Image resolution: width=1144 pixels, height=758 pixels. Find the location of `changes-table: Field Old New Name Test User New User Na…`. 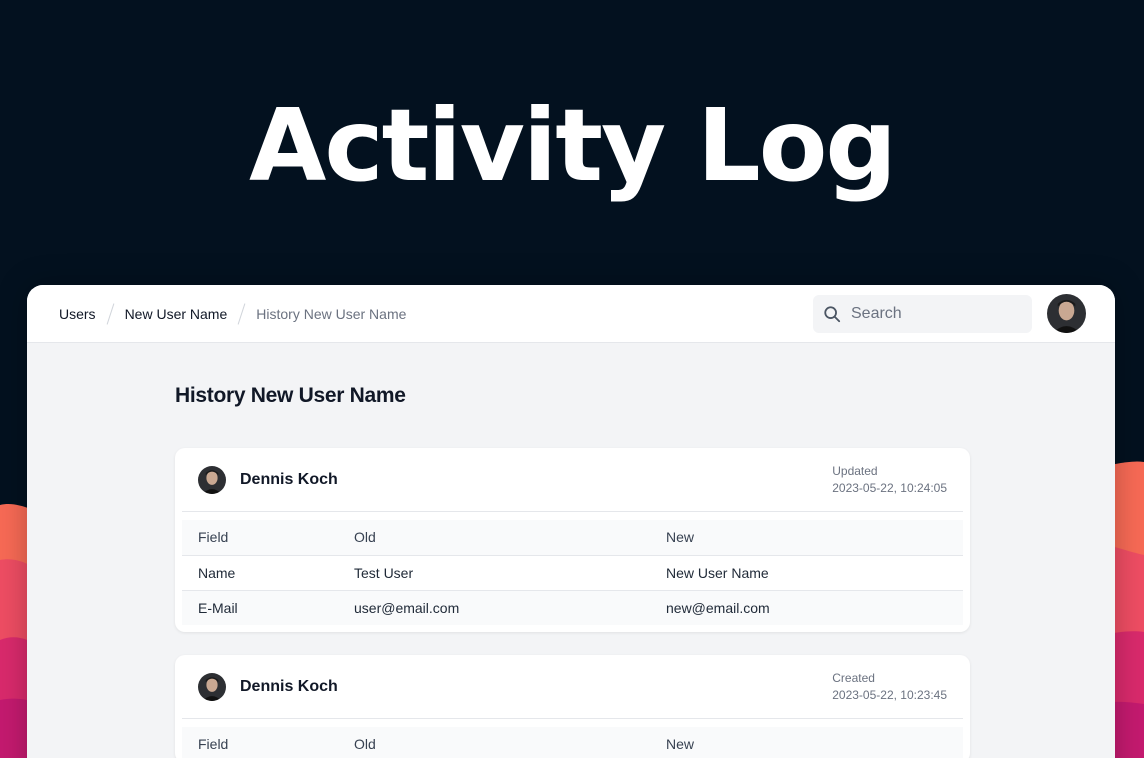

changes-table: Field Old New Name Test User New User Na… is located at coordinates (572, 572).